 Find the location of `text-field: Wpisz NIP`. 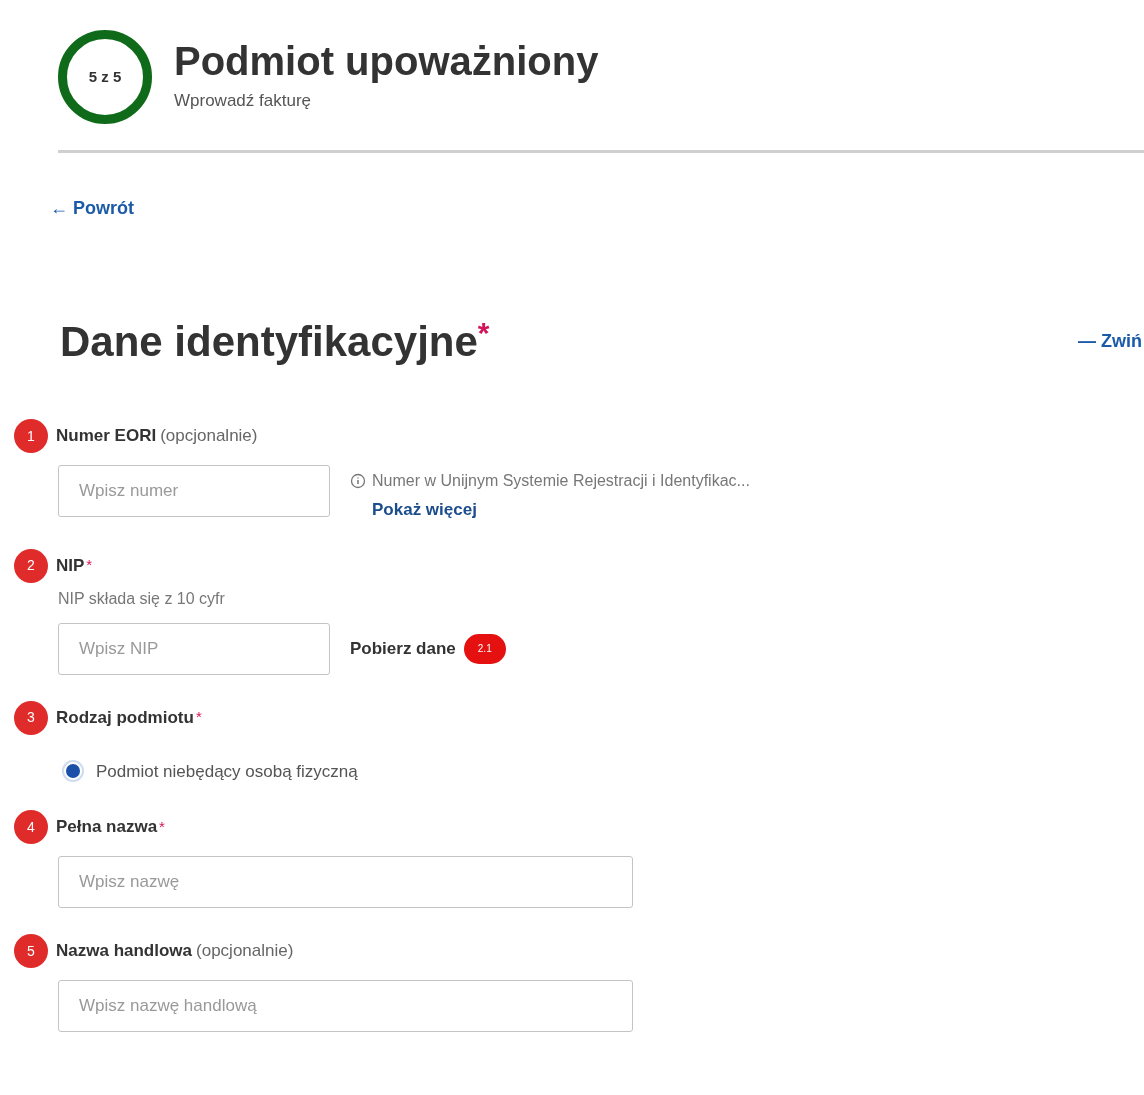

text-field: Wpisz NIP is located at coordinates (194, 648).